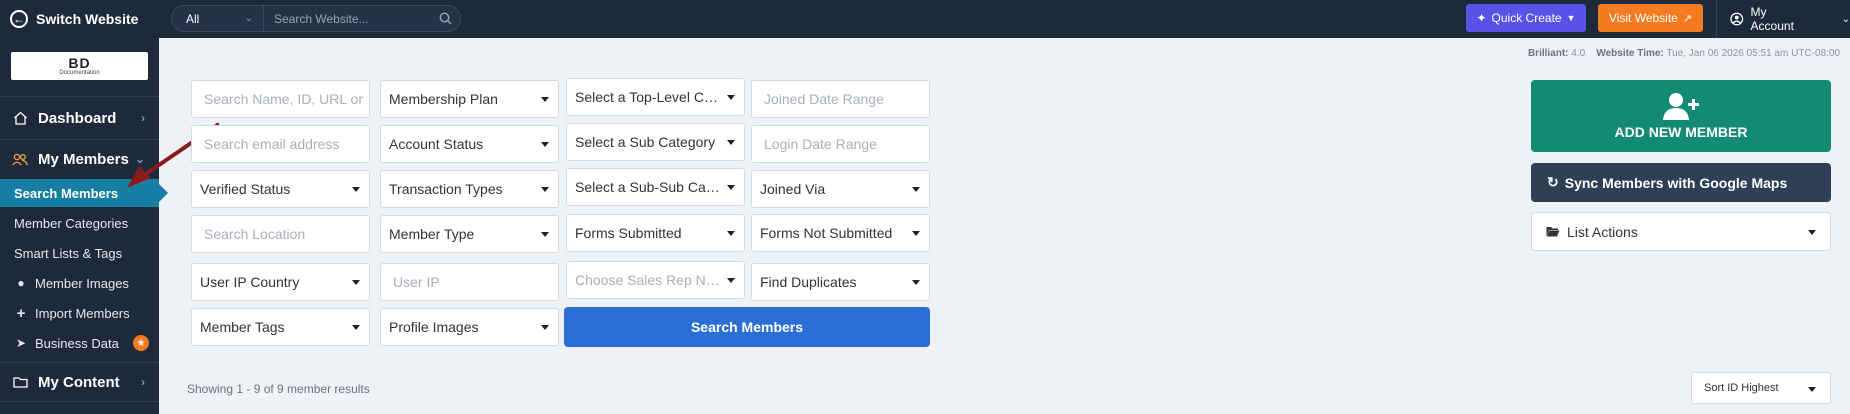  Describe the element at coordinates (1761, 388) in the screenshot. I see `sort-select: Sort ID Highest` at that location.